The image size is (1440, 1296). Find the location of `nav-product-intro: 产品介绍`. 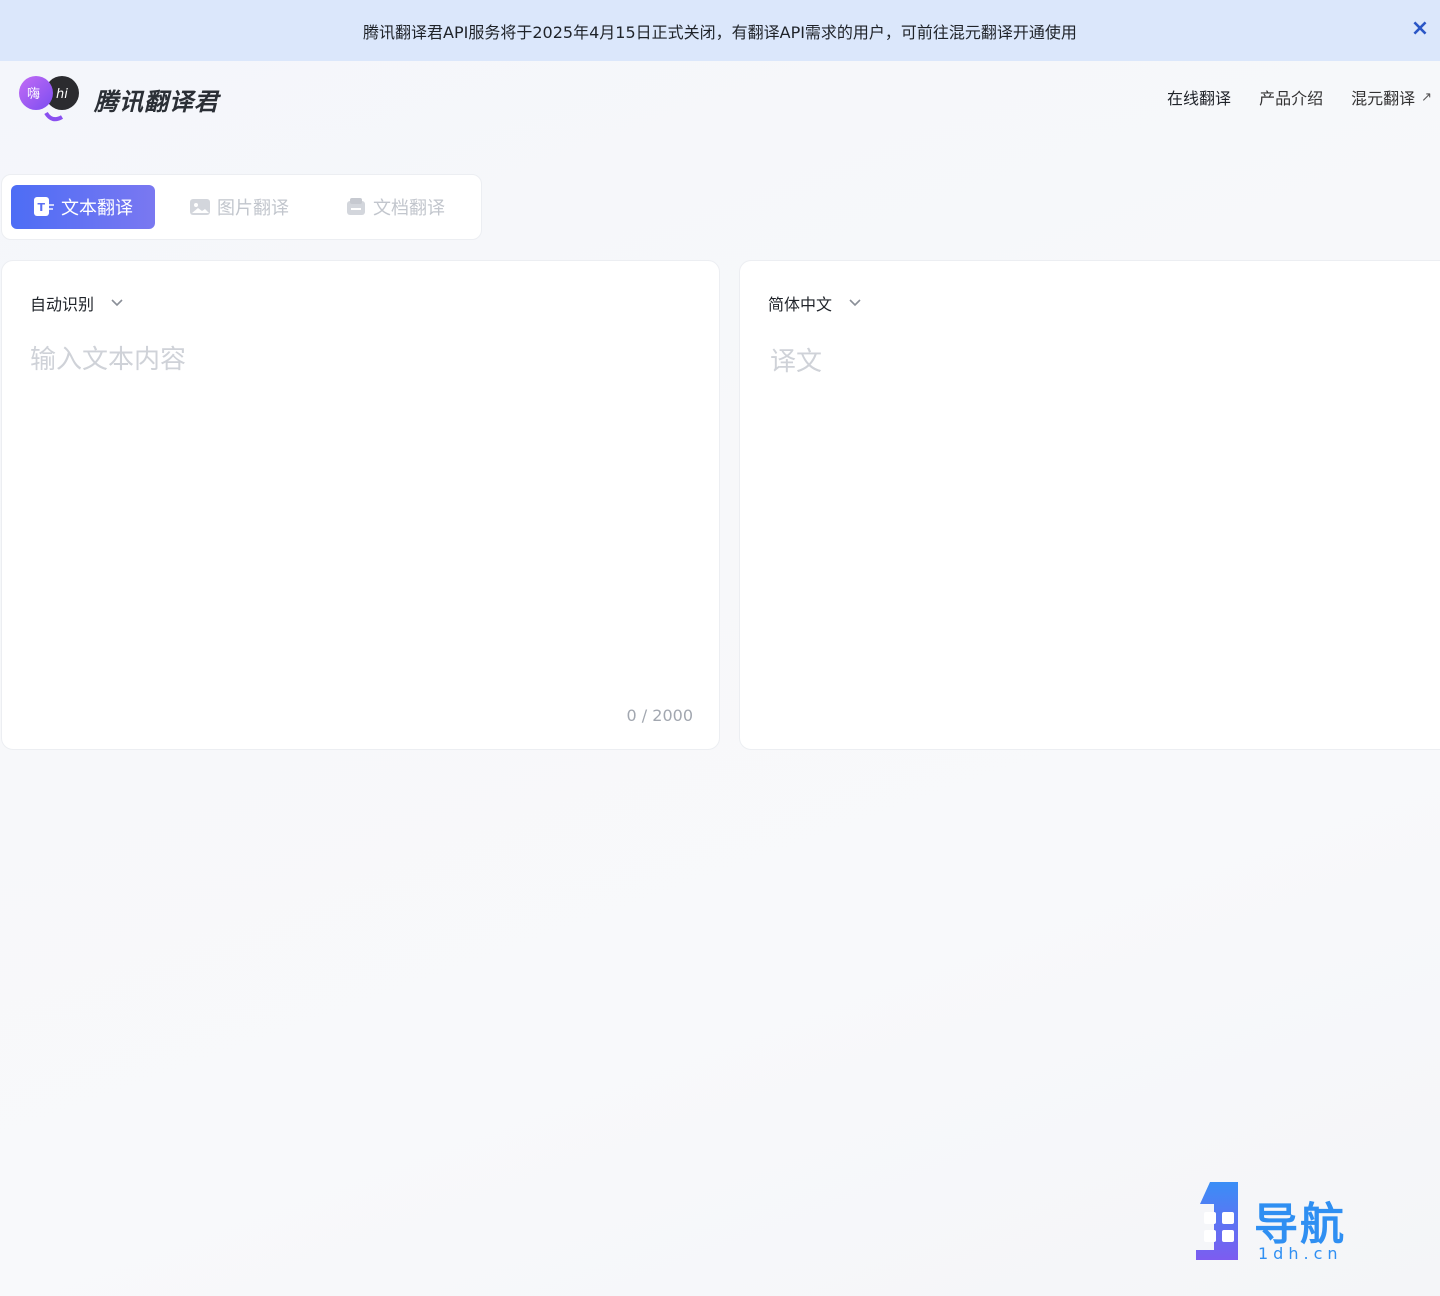

nav-product-intro: 产品介绍 is located at coordinates (1291, 97).